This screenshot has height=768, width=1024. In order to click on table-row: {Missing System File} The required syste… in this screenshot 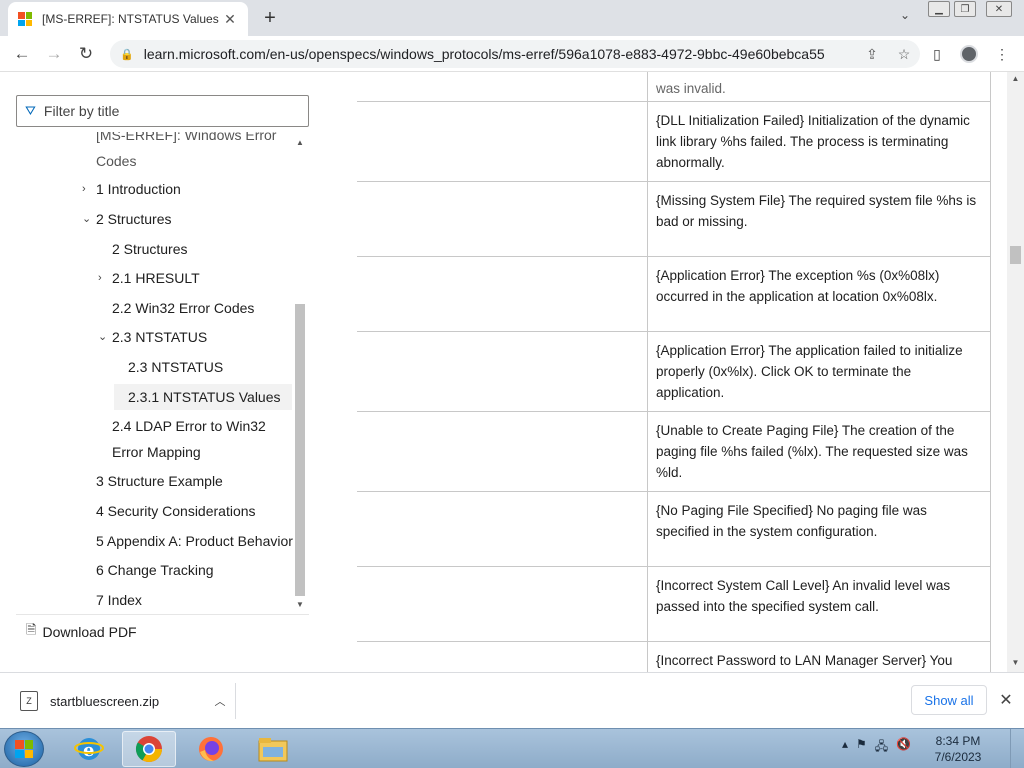, I will do `click(674, 219)`.